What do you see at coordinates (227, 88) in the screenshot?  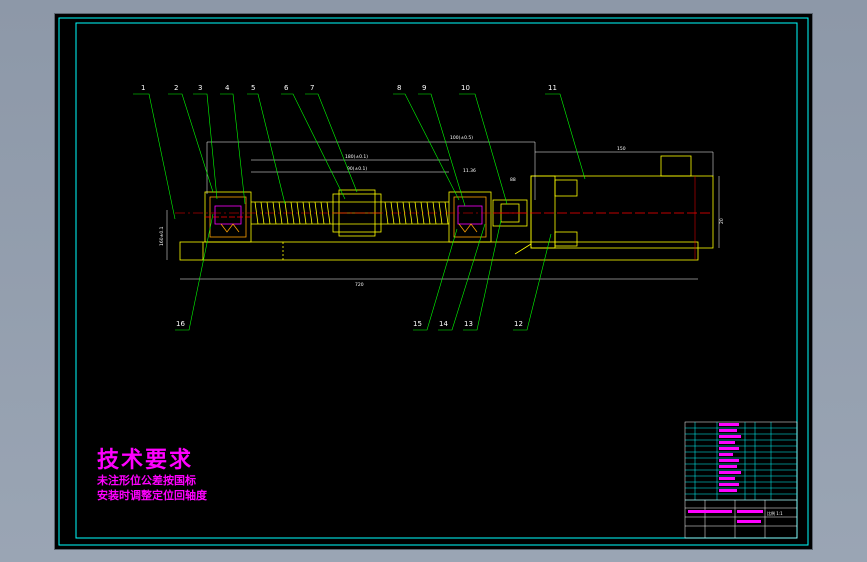 I see `part-label-4: 4` at bounding box center [227, 88].